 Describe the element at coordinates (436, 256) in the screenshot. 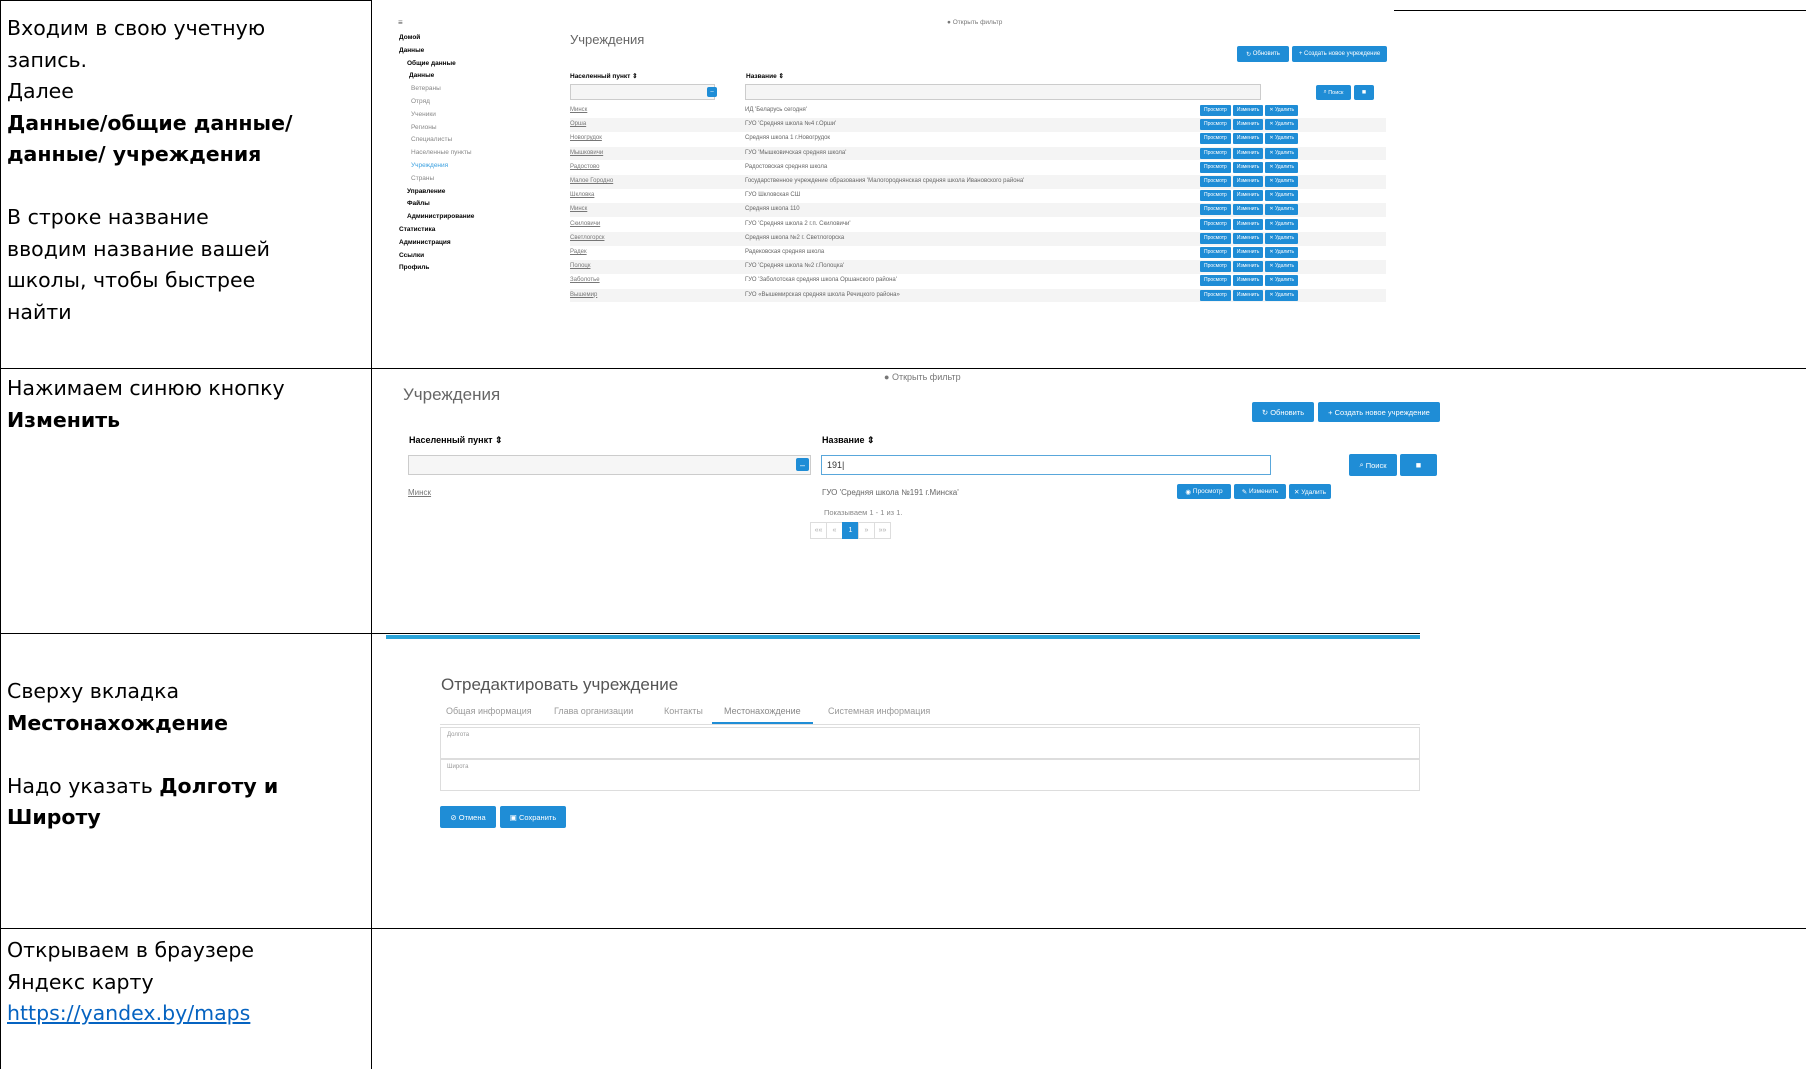

I see `sidebar-item: Ссылки` at that location.